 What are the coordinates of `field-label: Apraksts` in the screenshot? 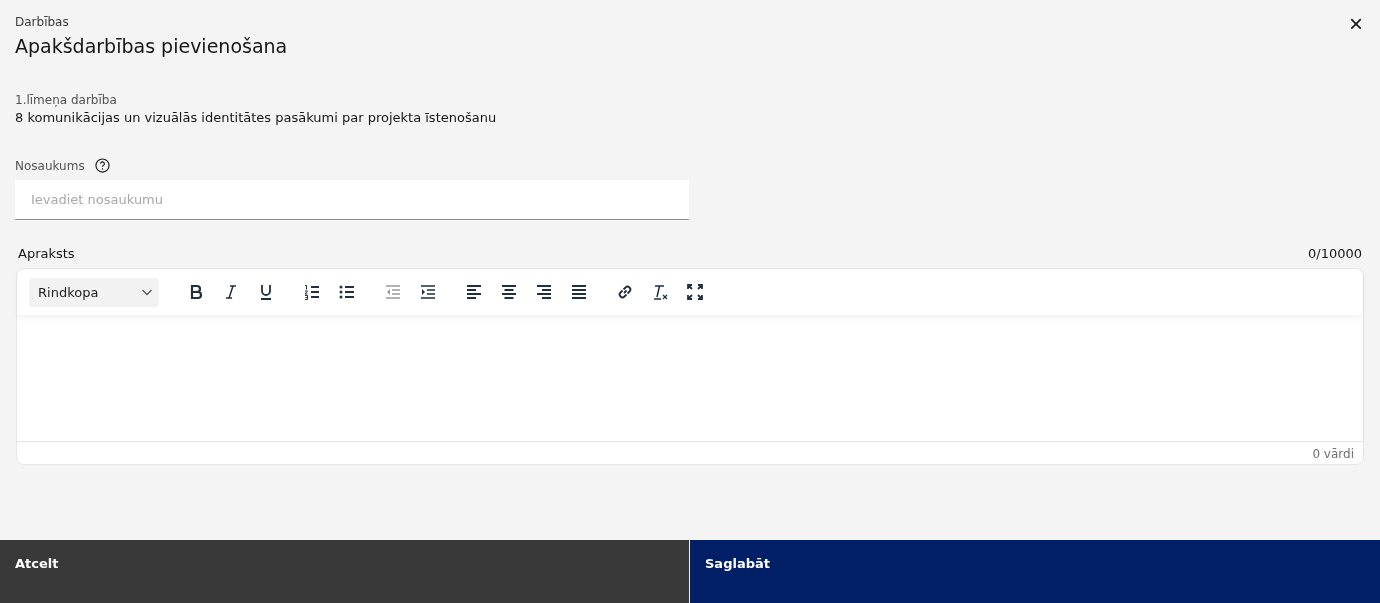 It's located at (46, 253).